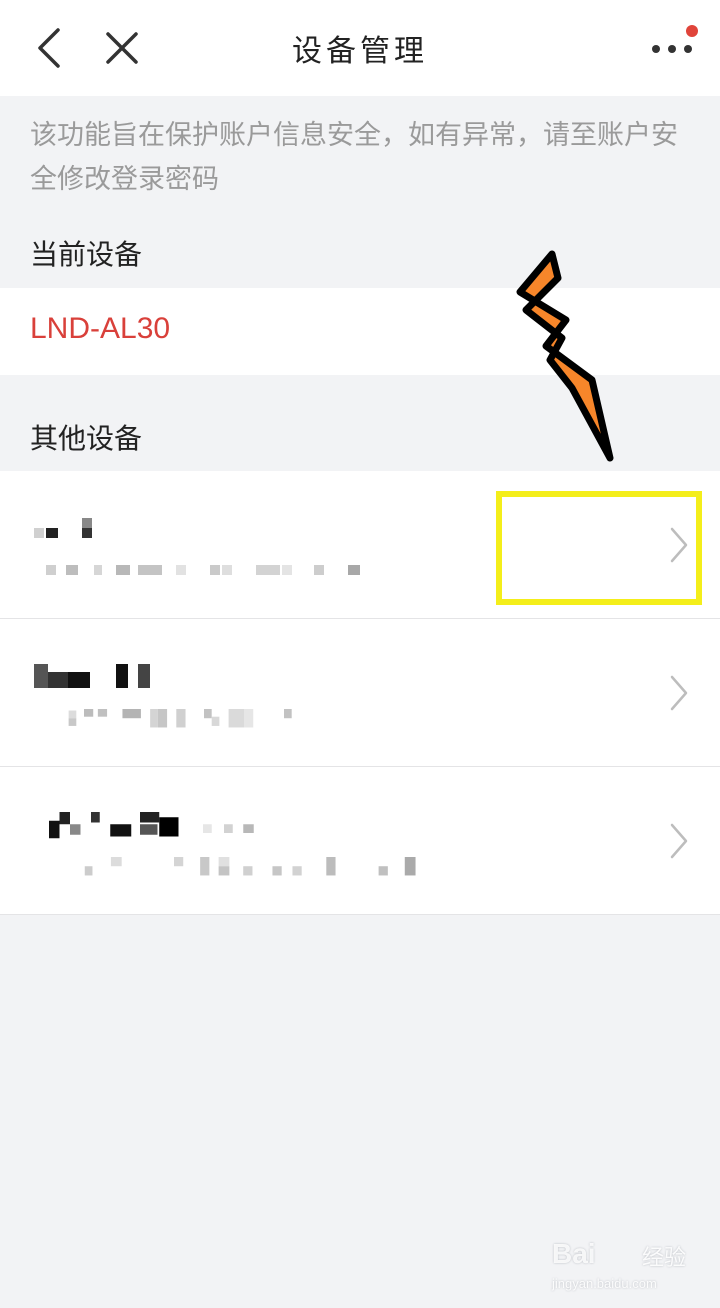  I want to click on current-device-name: LND-AL30, so click(100, 328).